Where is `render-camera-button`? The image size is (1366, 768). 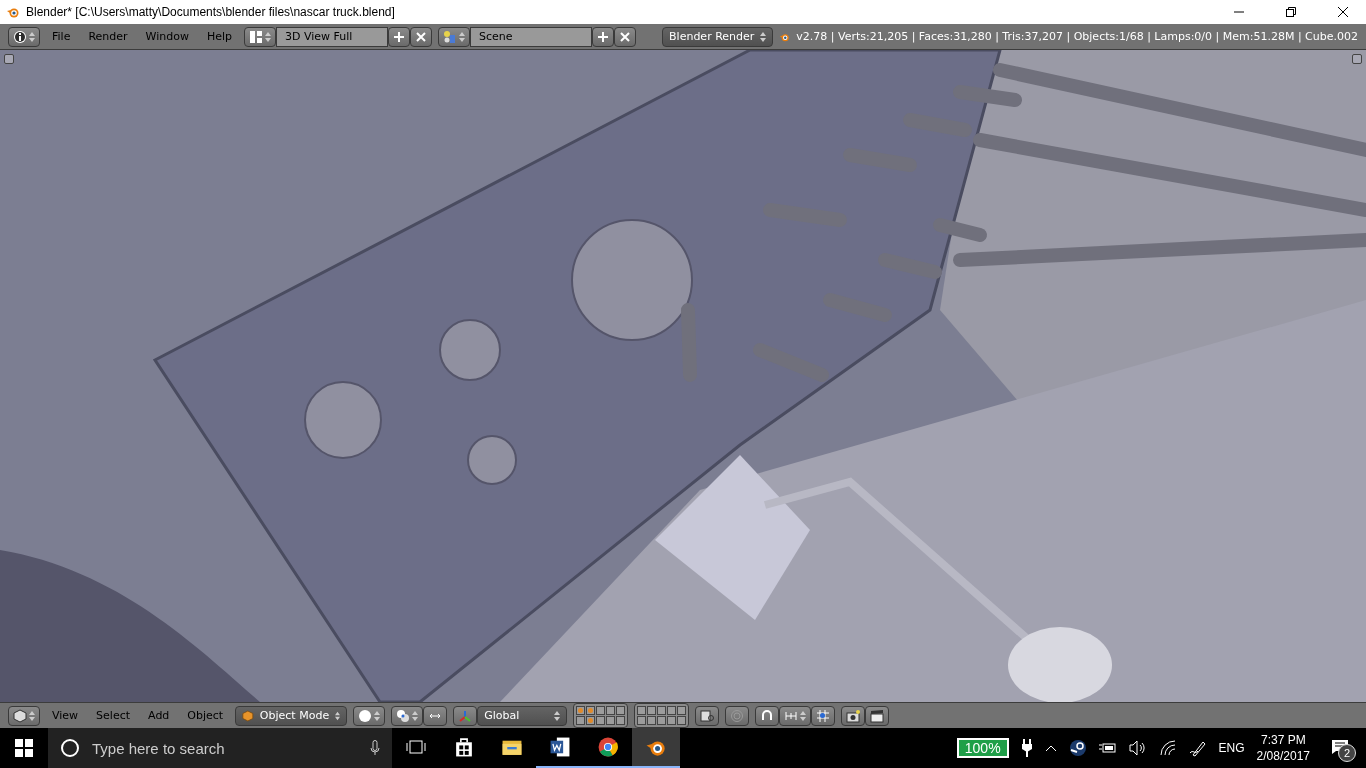 render-camera-button is located at coordinates (853, 715).